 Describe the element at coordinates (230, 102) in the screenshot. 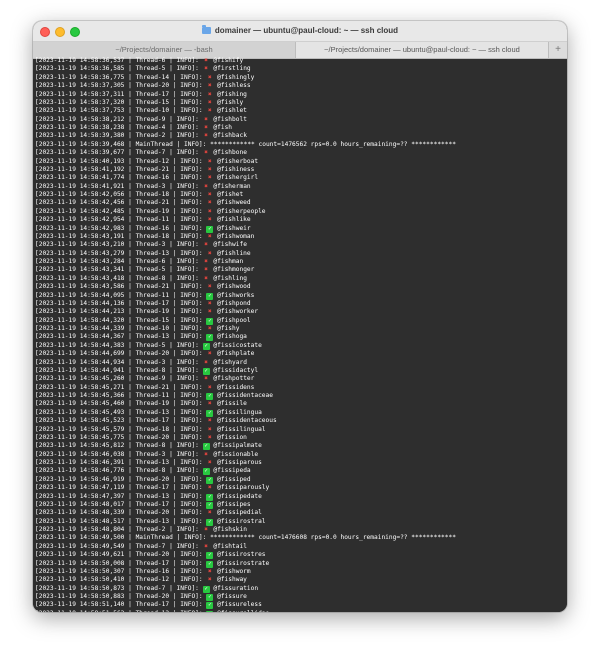

I see `log-handle: @fishly` at that location.